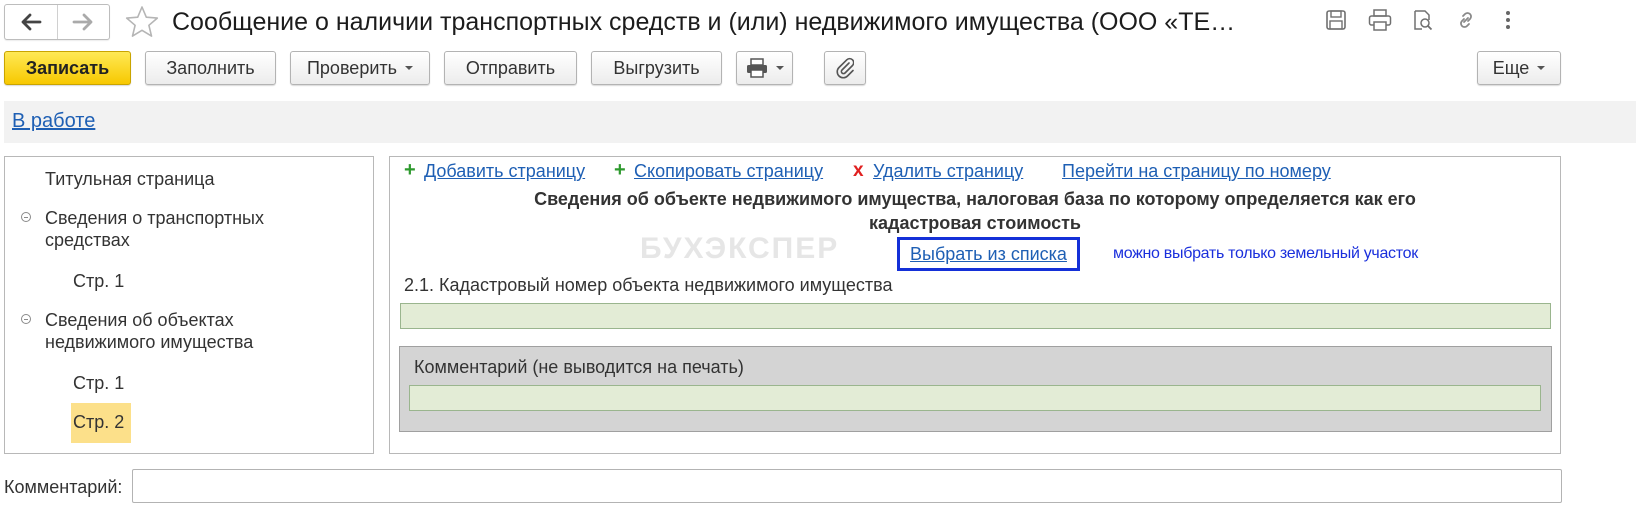 Image resolution: width=1644 pixels, height=531 pixels. I want to click on send-button: Отправить, so click(510, 68).